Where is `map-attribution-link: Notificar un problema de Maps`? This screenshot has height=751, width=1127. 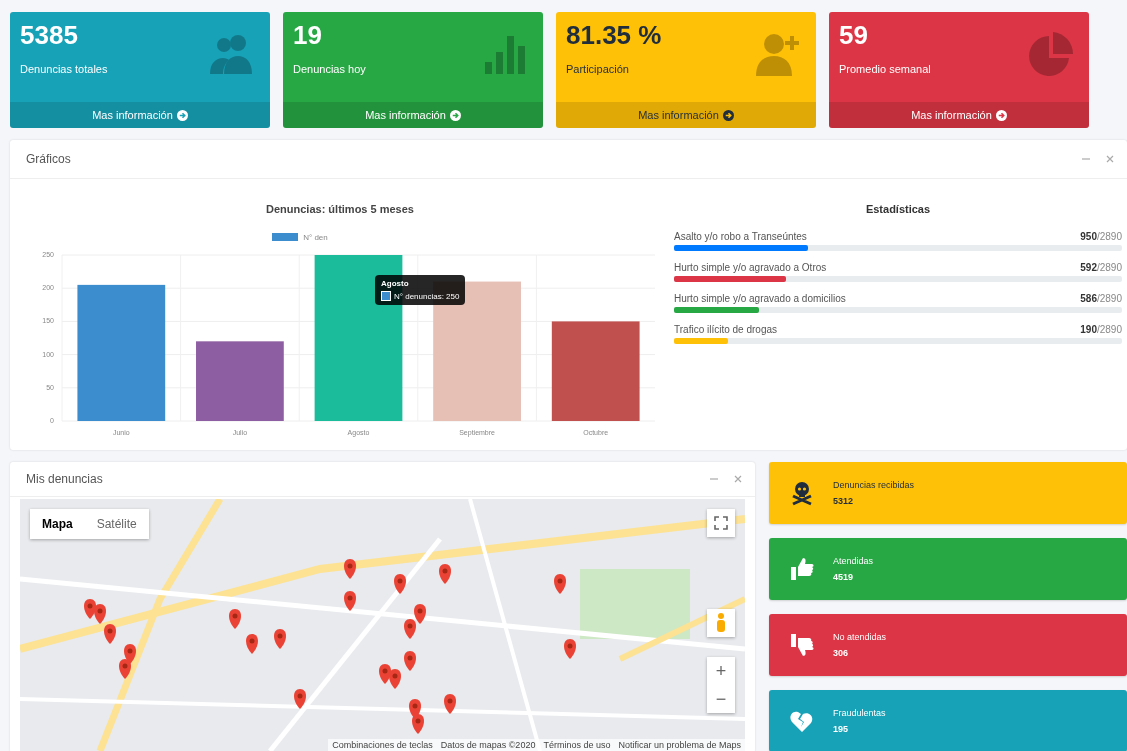 map-attribution-link: Notificar un problema de Maps is located at coordinates (679, 745).